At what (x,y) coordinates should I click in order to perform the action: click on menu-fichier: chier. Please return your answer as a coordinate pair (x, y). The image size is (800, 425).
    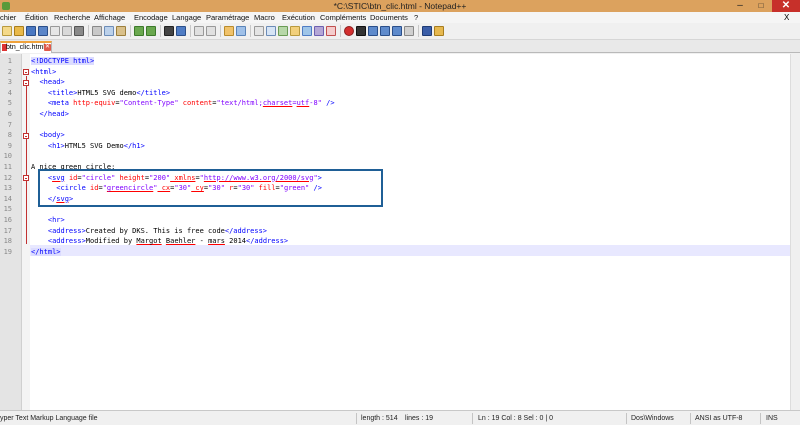
    Looking at the image, I should click on (8, 17).